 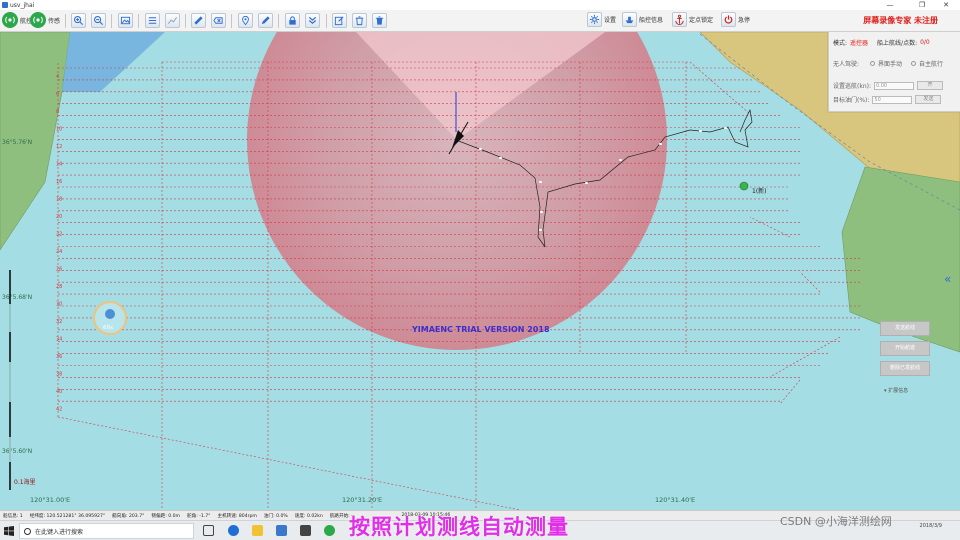 I want to click on list-icon, so click(x=152, y=20).